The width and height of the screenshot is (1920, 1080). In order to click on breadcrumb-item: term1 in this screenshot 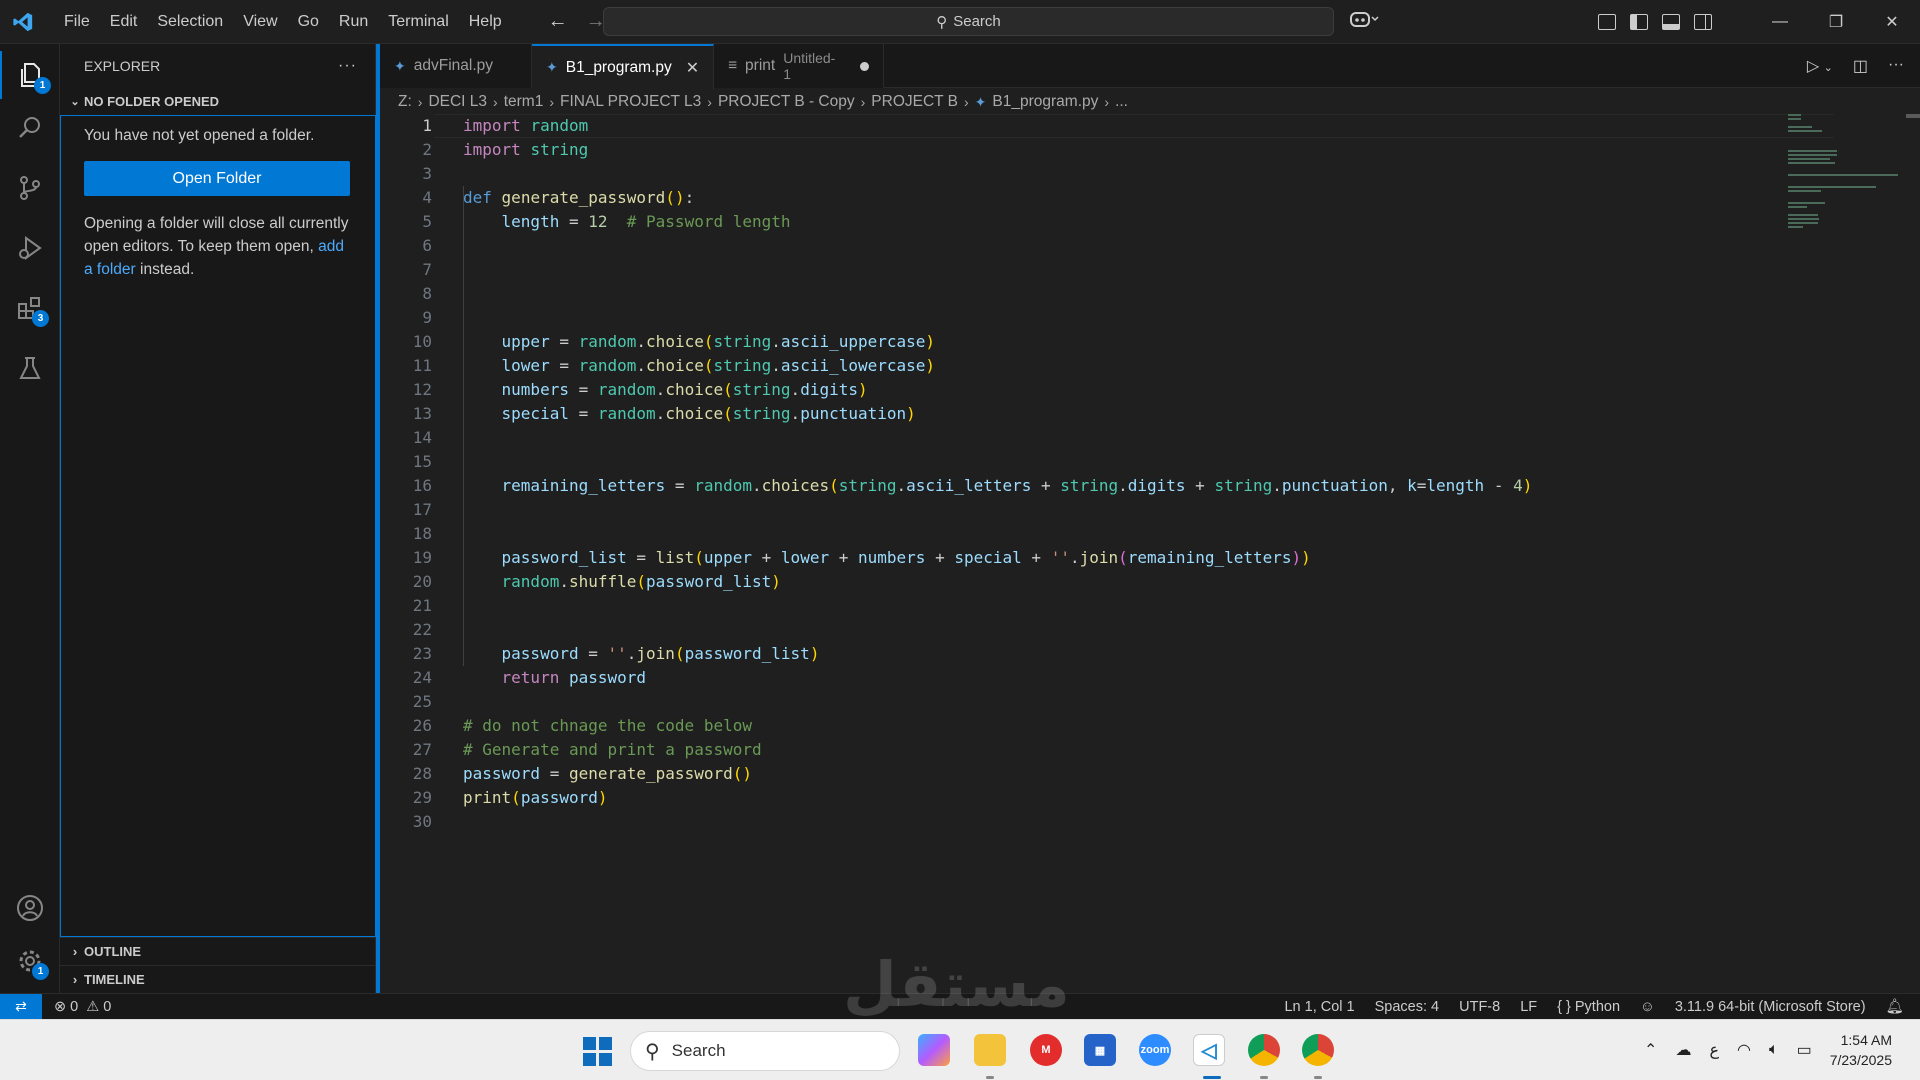, I will do `click(524, 102)`.